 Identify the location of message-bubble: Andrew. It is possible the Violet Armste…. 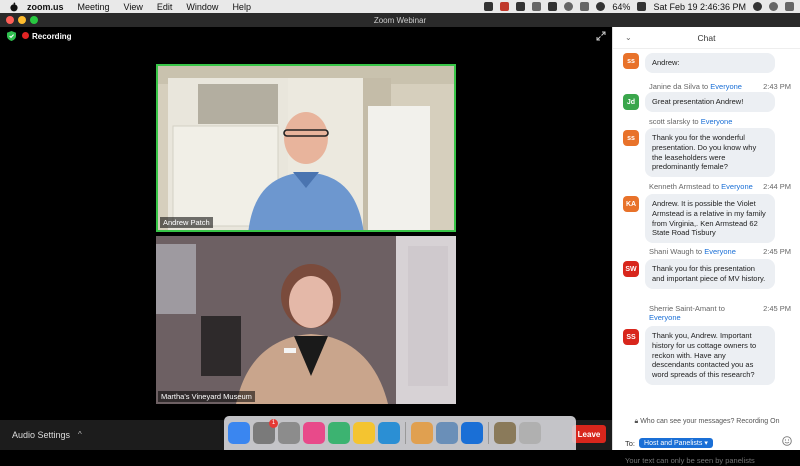
(710, 218).